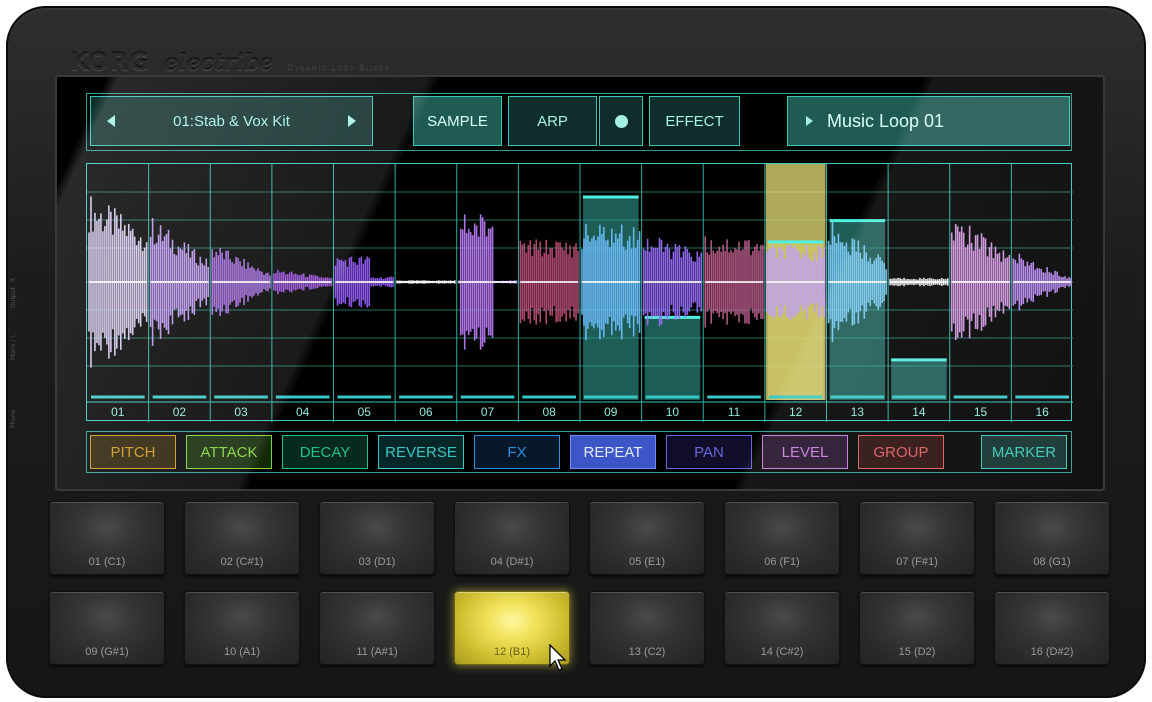  Describe the element at coordinates (901, 452) in the screenshot. I see `param-group-button: GROUP` at that location.